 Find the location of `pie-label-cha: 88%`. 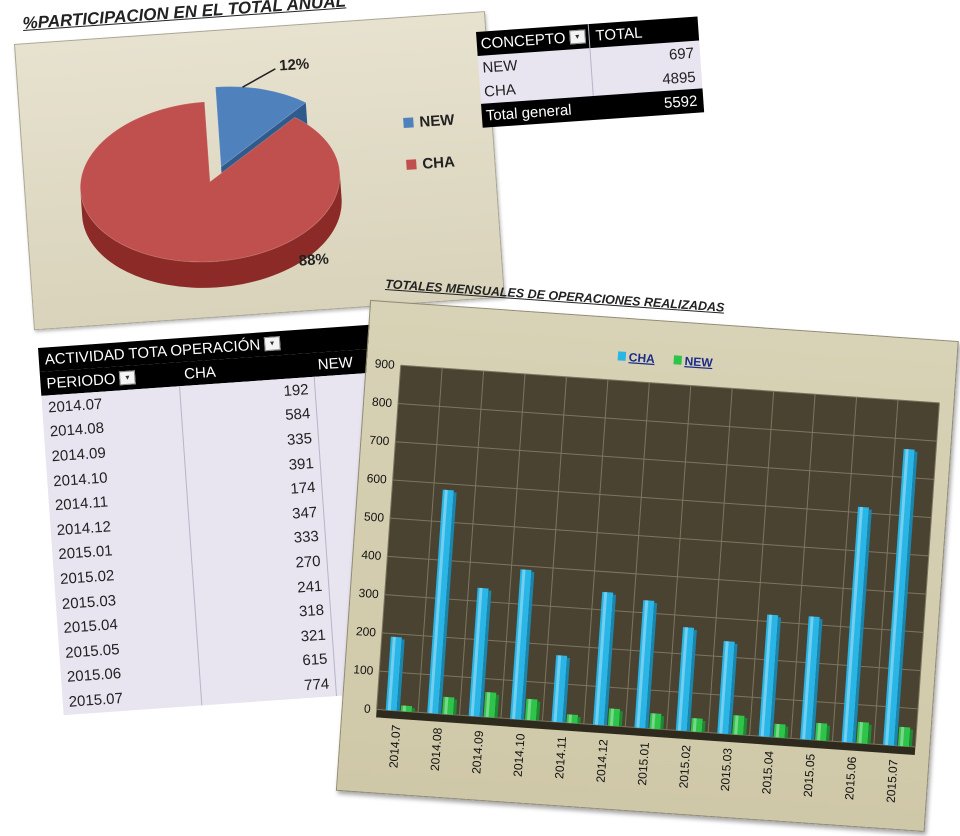

pie-label-cha: 88% is located at coordinates (313, 260).